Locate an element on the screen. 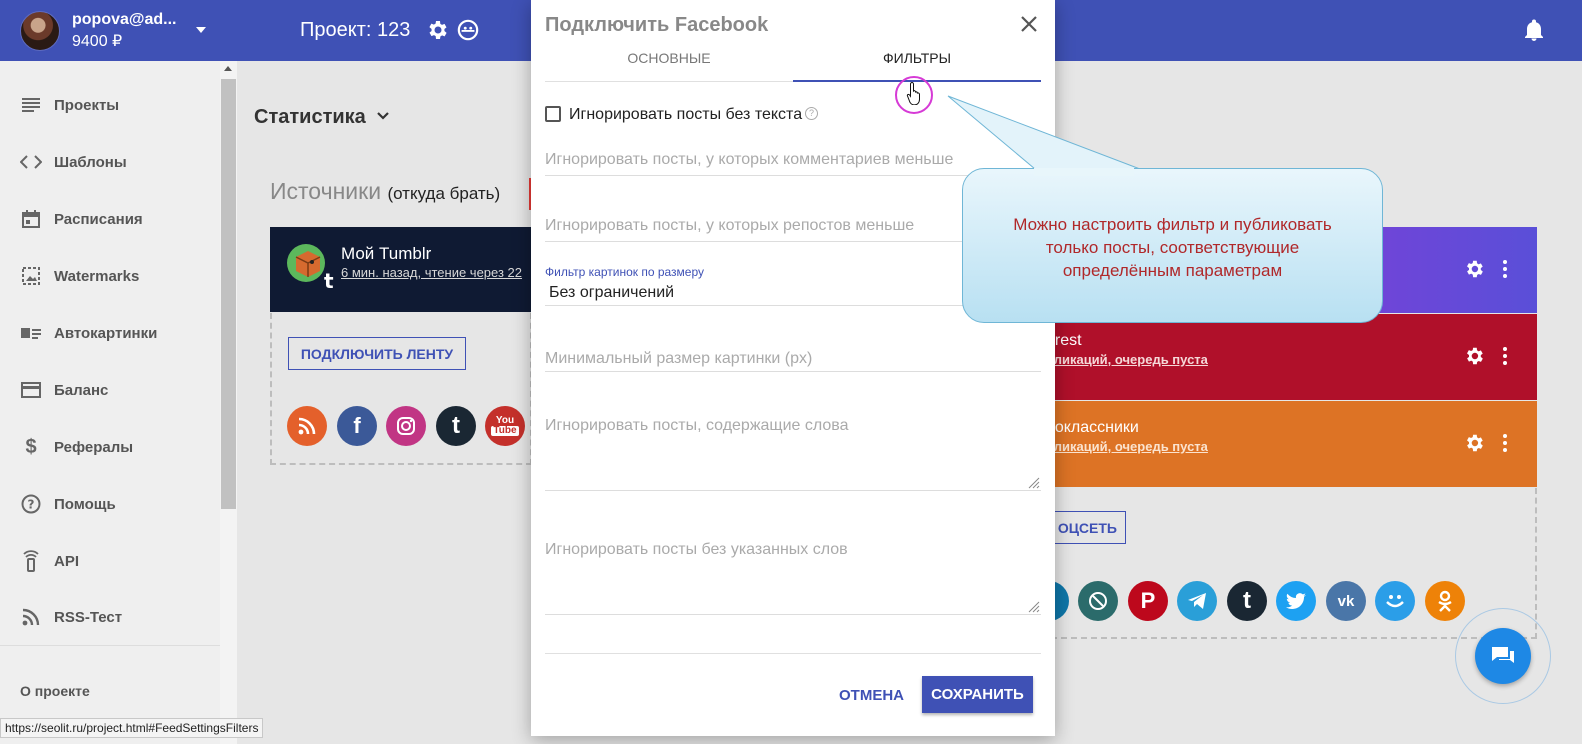  image-filter-label: Фильтр картинок по размеру is located at coordinates (625, 272).